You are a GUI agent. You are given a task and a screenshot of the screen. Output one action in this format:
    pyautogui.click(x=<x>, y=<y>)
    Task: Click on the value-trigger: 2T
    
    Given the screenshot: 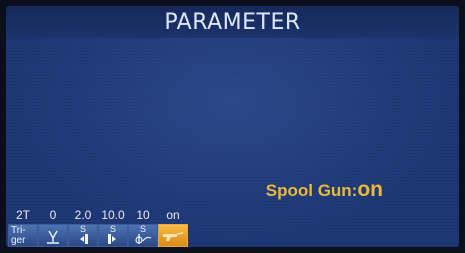 What is the action you would take?
    pyautogui.click(x=22, y=215)
    